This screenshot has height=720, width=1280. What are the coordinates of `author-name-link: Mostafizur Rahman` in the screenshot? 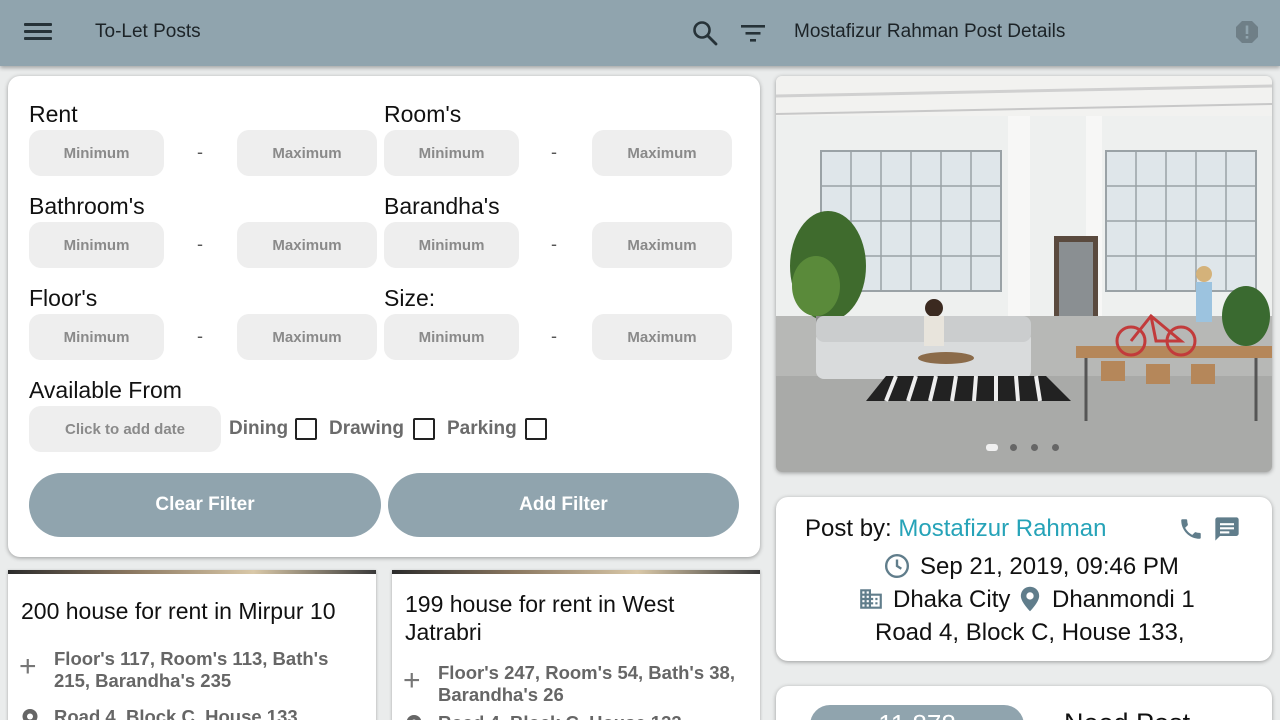 It's located at (1002, 528).